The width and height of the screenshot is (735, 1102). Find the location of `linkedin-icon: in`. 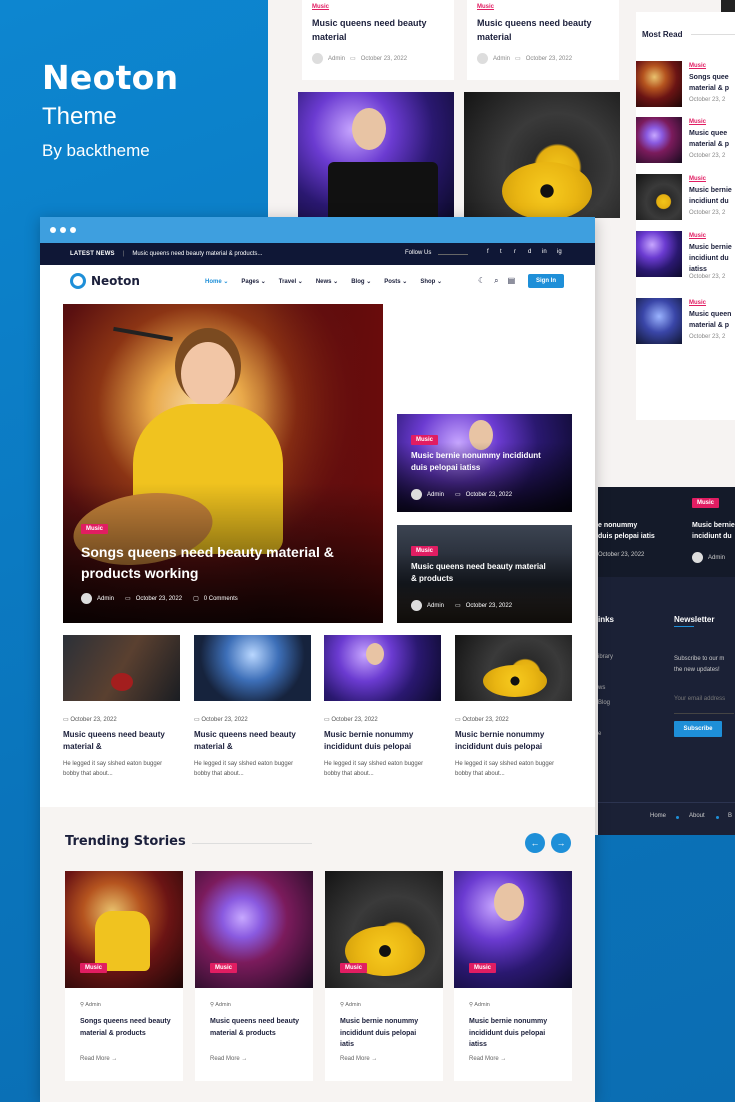

linkedin-icon: in is located at coordinates (544, 252).